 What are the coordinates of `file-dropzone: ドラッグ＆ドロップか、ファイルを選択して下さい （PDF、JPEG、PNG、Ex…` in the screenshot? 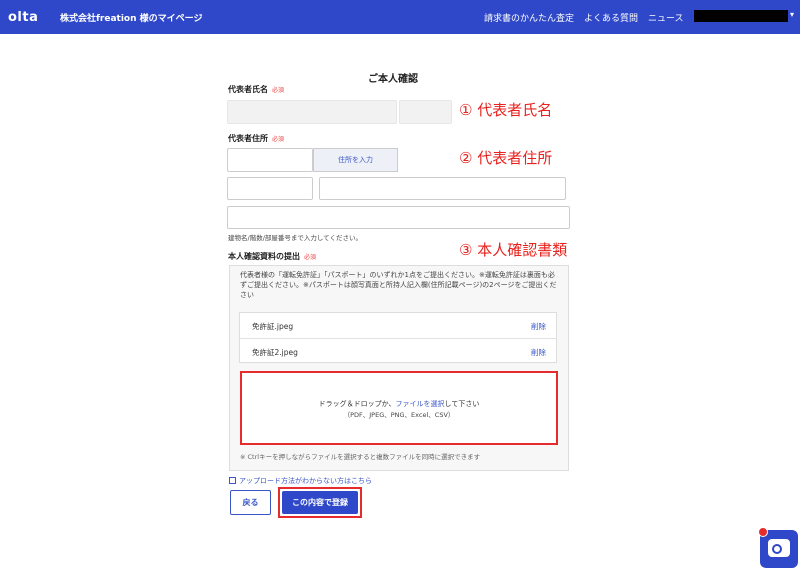 It's located at (399, 408).